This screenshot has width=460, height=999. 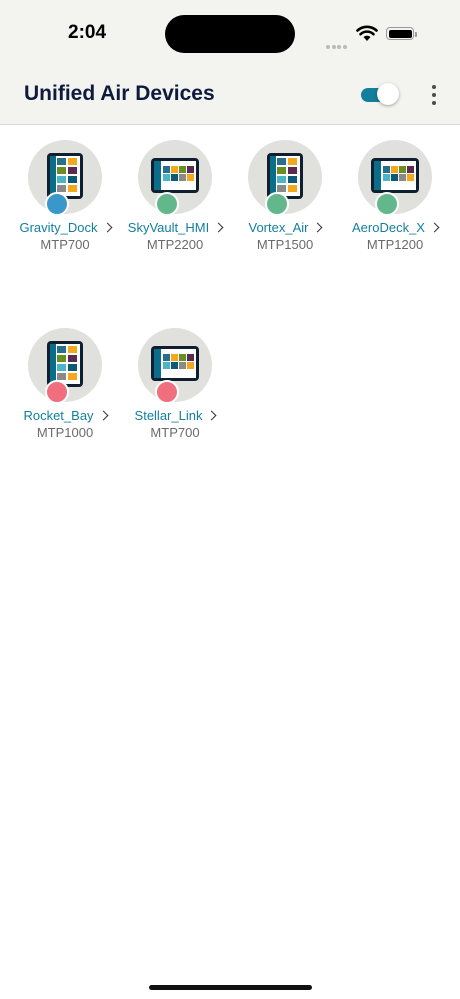 I want to click on device-tile: Gravity_Dock MTP700, so click(x=65, y=200).